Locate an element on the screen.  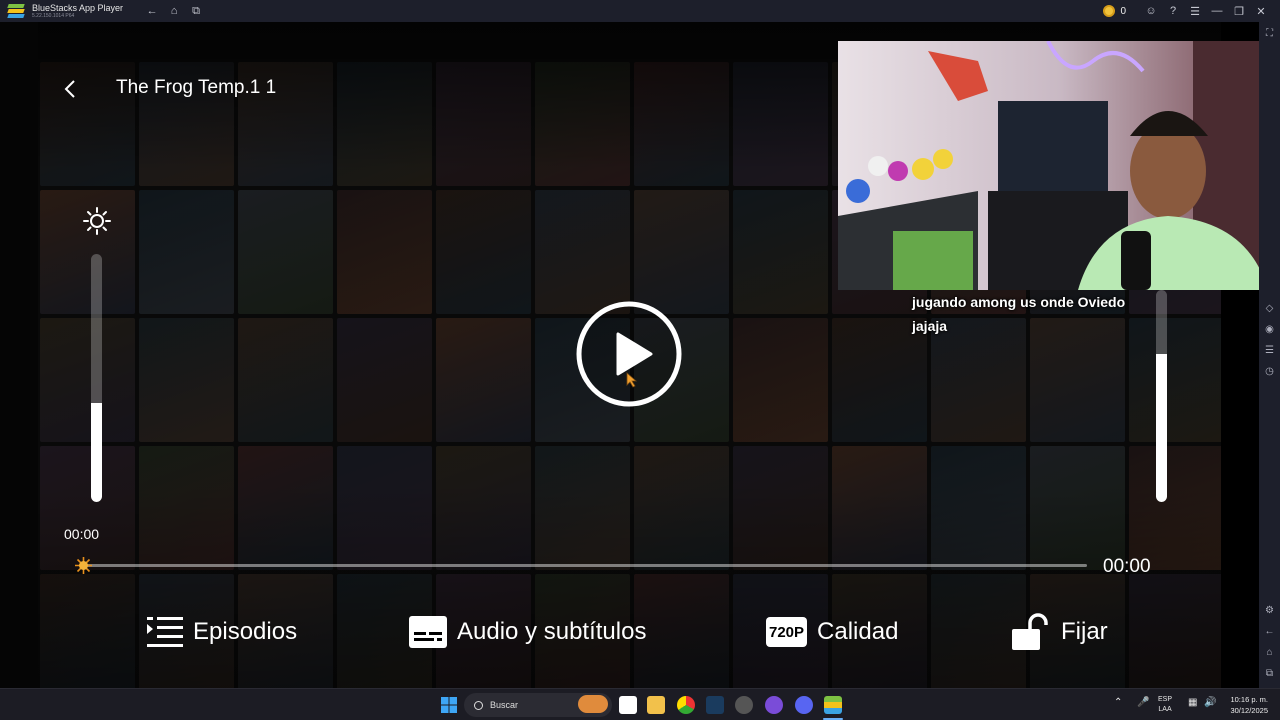
coin-count: 0 is located at coordinates (1123, 11).